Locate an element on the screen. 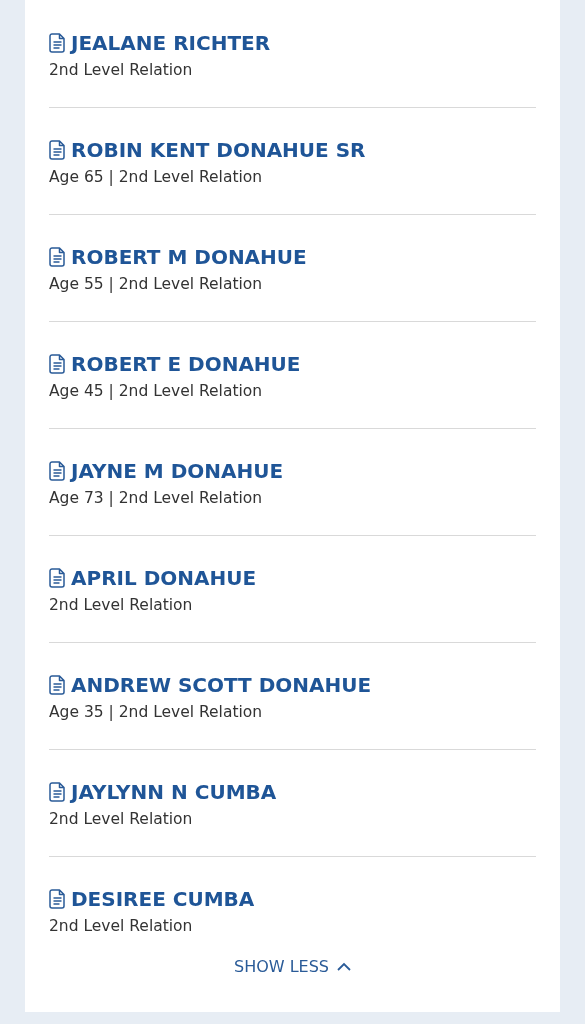  relation-detail: Age 35 | 2nd Level Relation is located at coordinates (156, 712).